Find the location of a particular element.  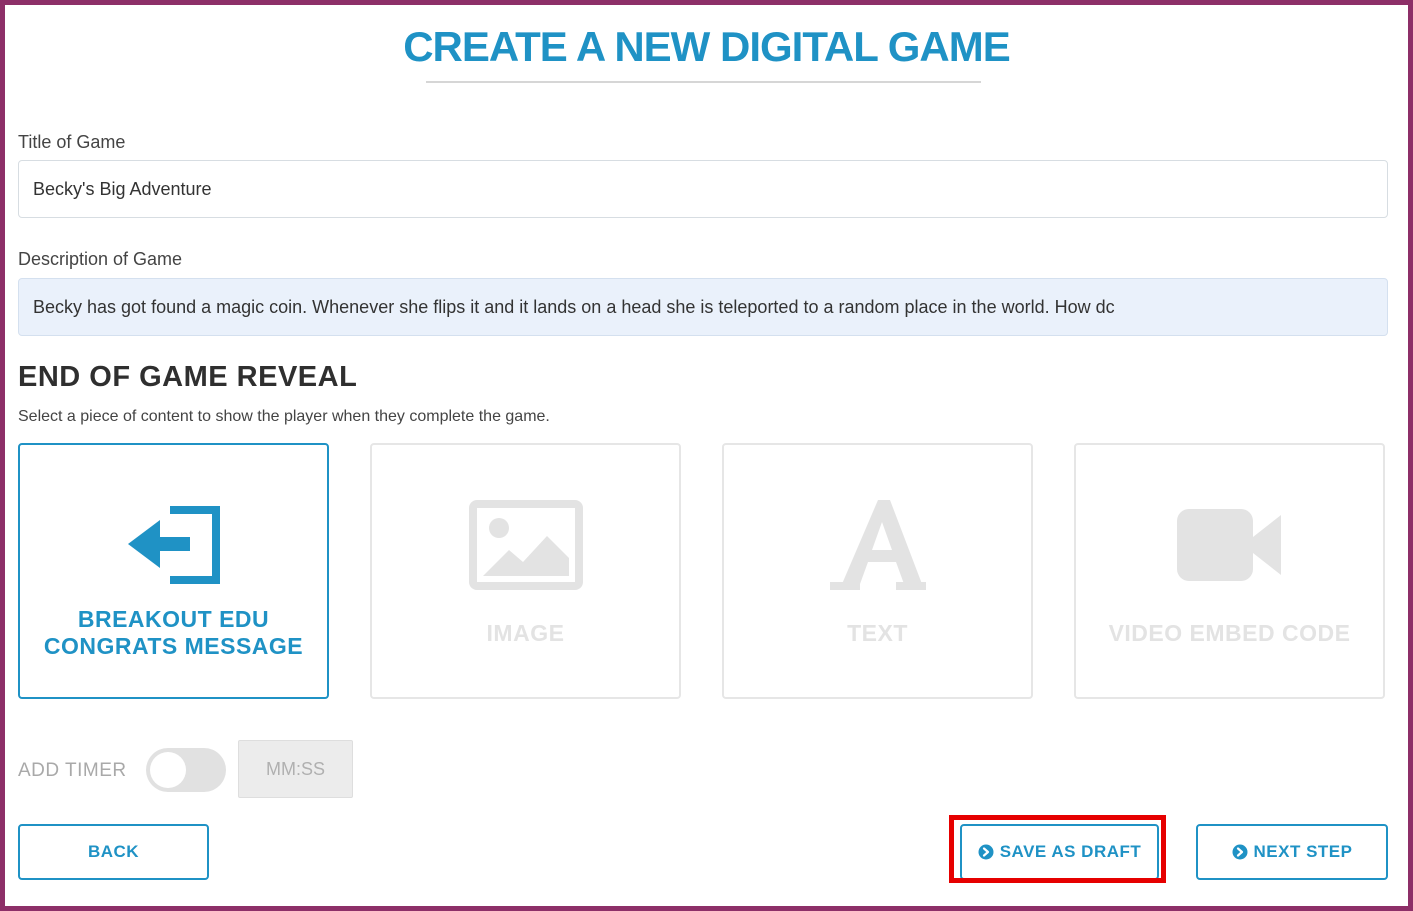

reveal-option-image: IMAGE is located at coordinates (525, 571).